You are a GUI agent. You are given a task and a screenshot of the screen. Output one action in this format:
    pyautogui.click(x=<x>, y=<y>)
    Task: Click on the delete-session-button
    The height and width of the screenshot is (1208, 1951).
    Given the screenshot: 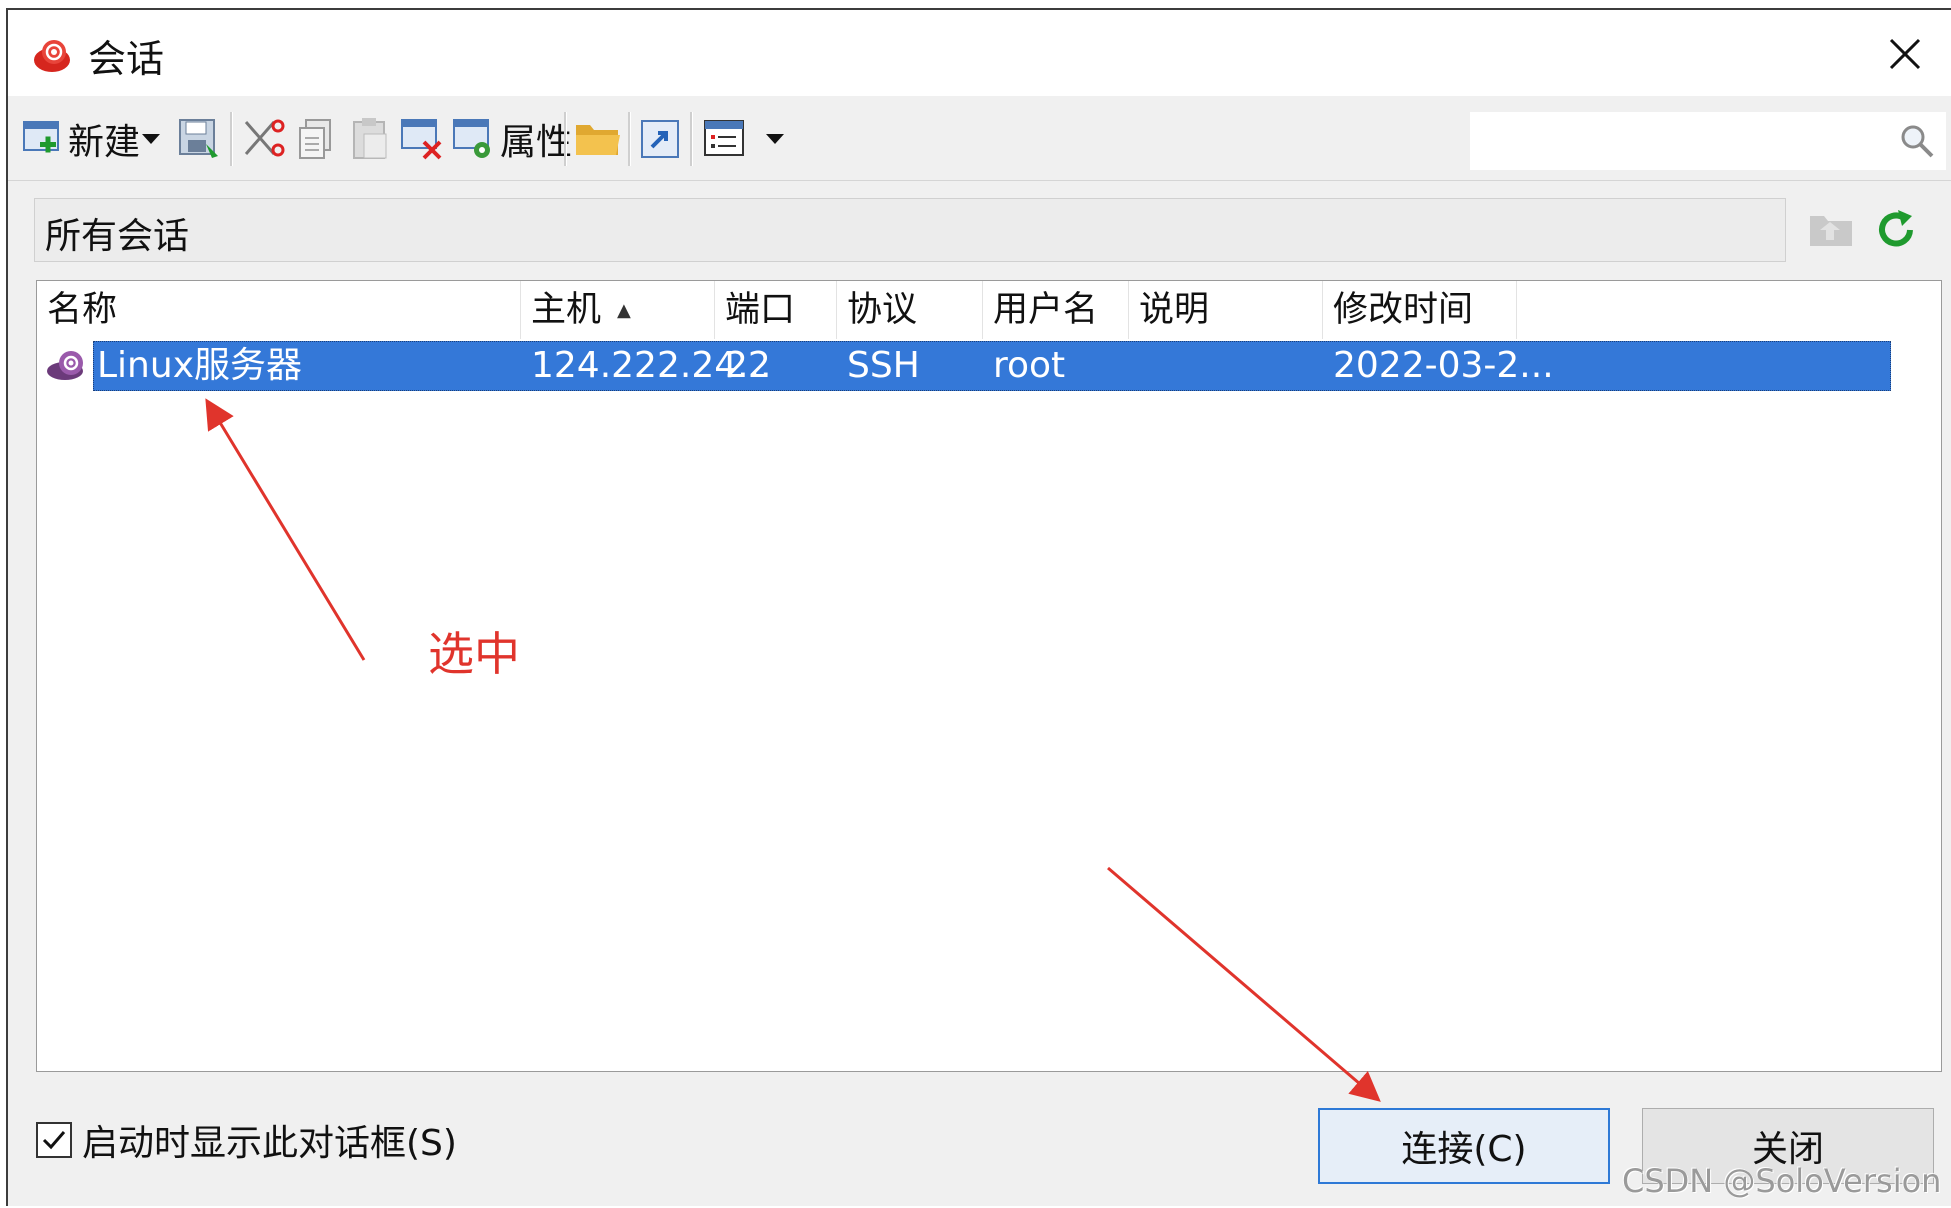 What is the action you would take?
    pyautogui.click(x=423, y=139)
    